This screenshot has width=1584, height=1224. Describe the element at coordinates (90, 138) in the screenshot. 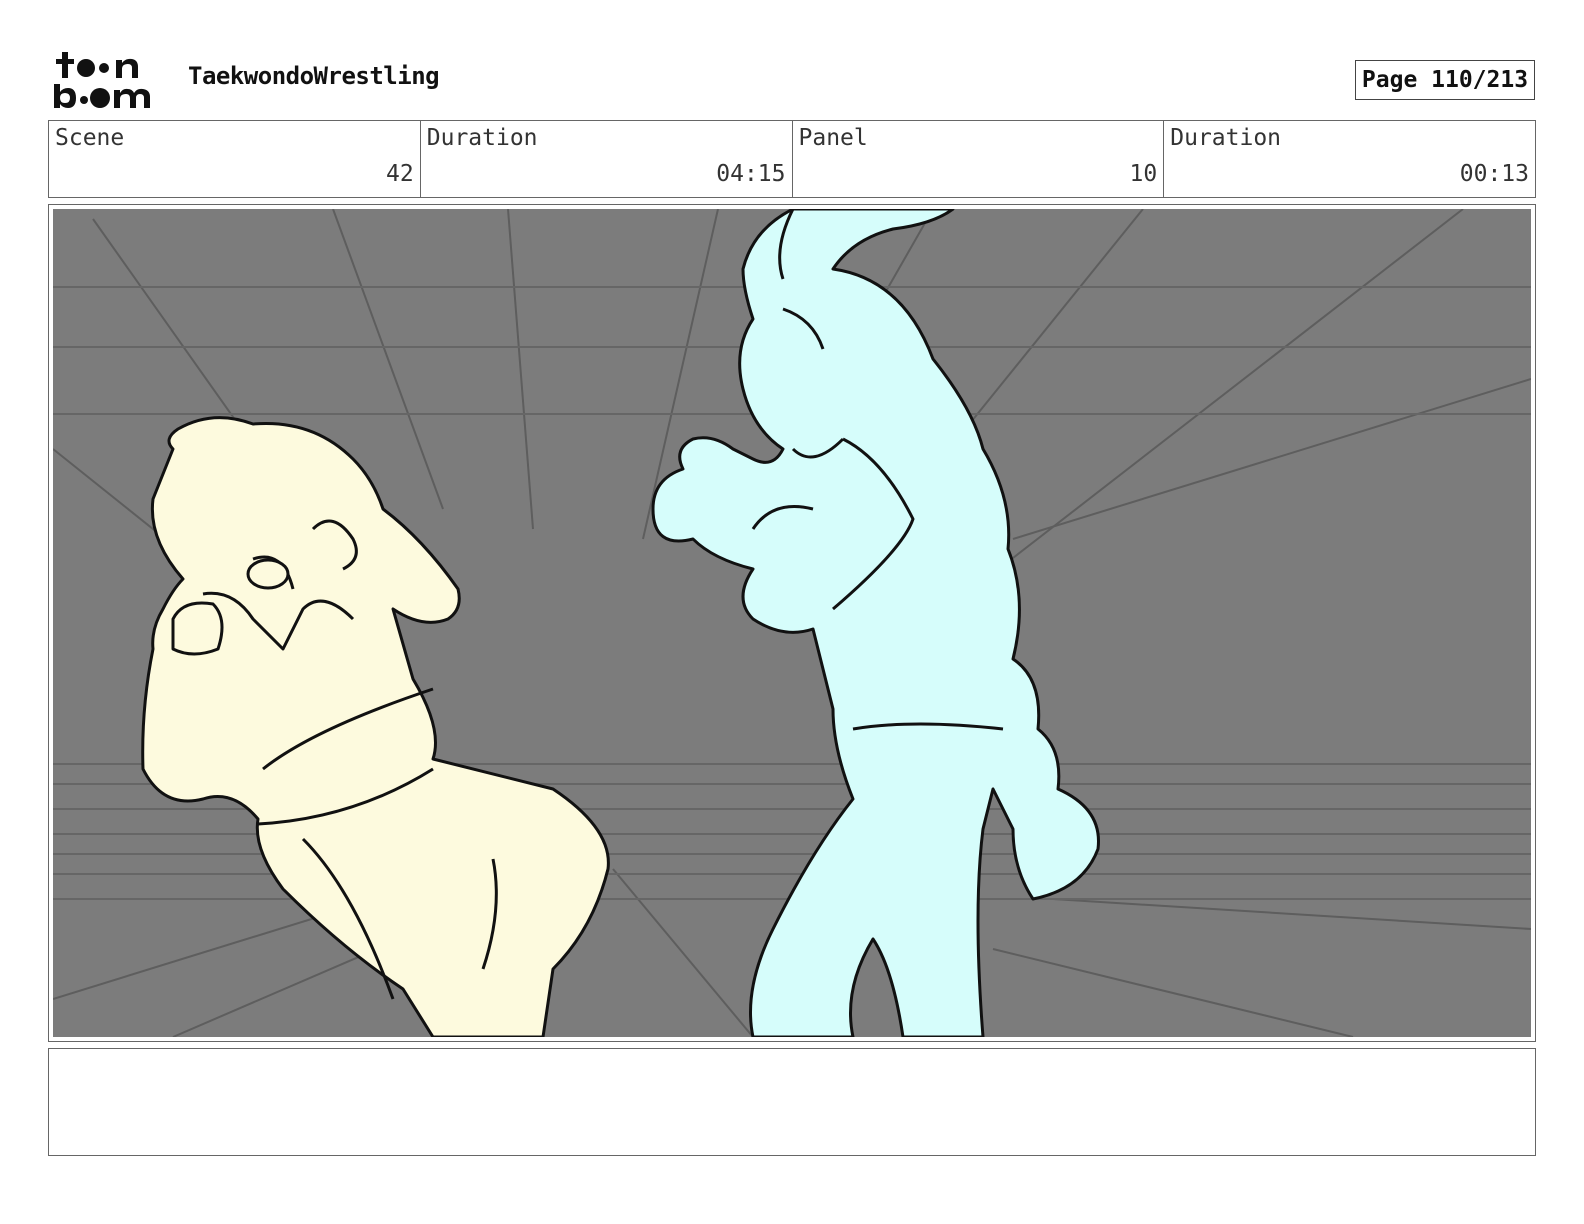

I see `scene-label: Scene` at that location.